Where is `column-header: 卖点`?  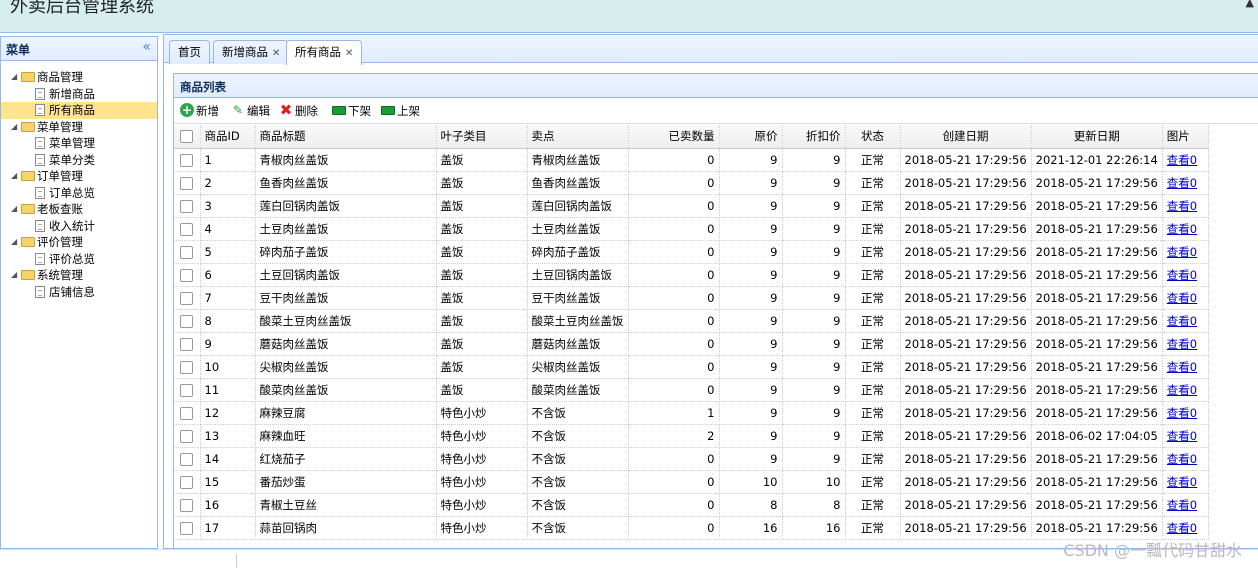
column-header: 卖点 is located at coordinates (578, 137).